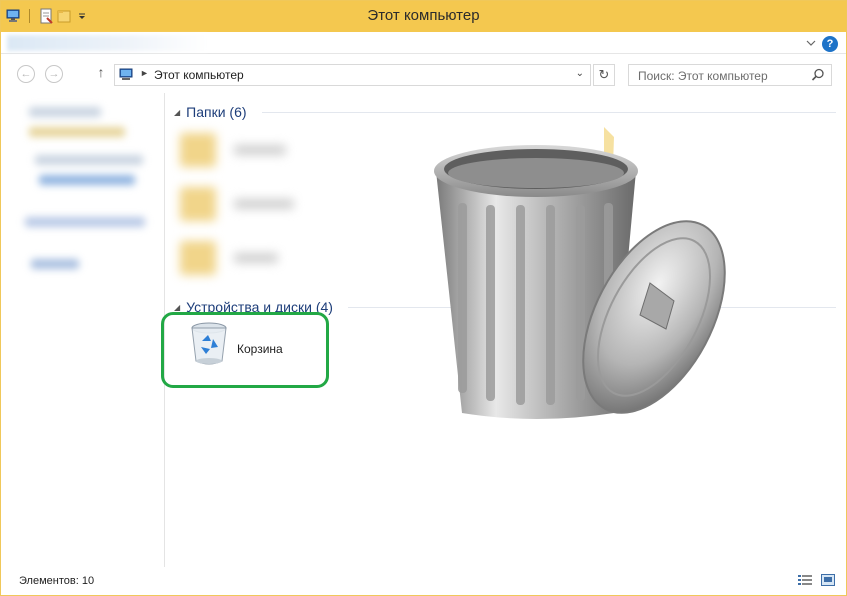  I want to click on group-divider, so click(549, 112).